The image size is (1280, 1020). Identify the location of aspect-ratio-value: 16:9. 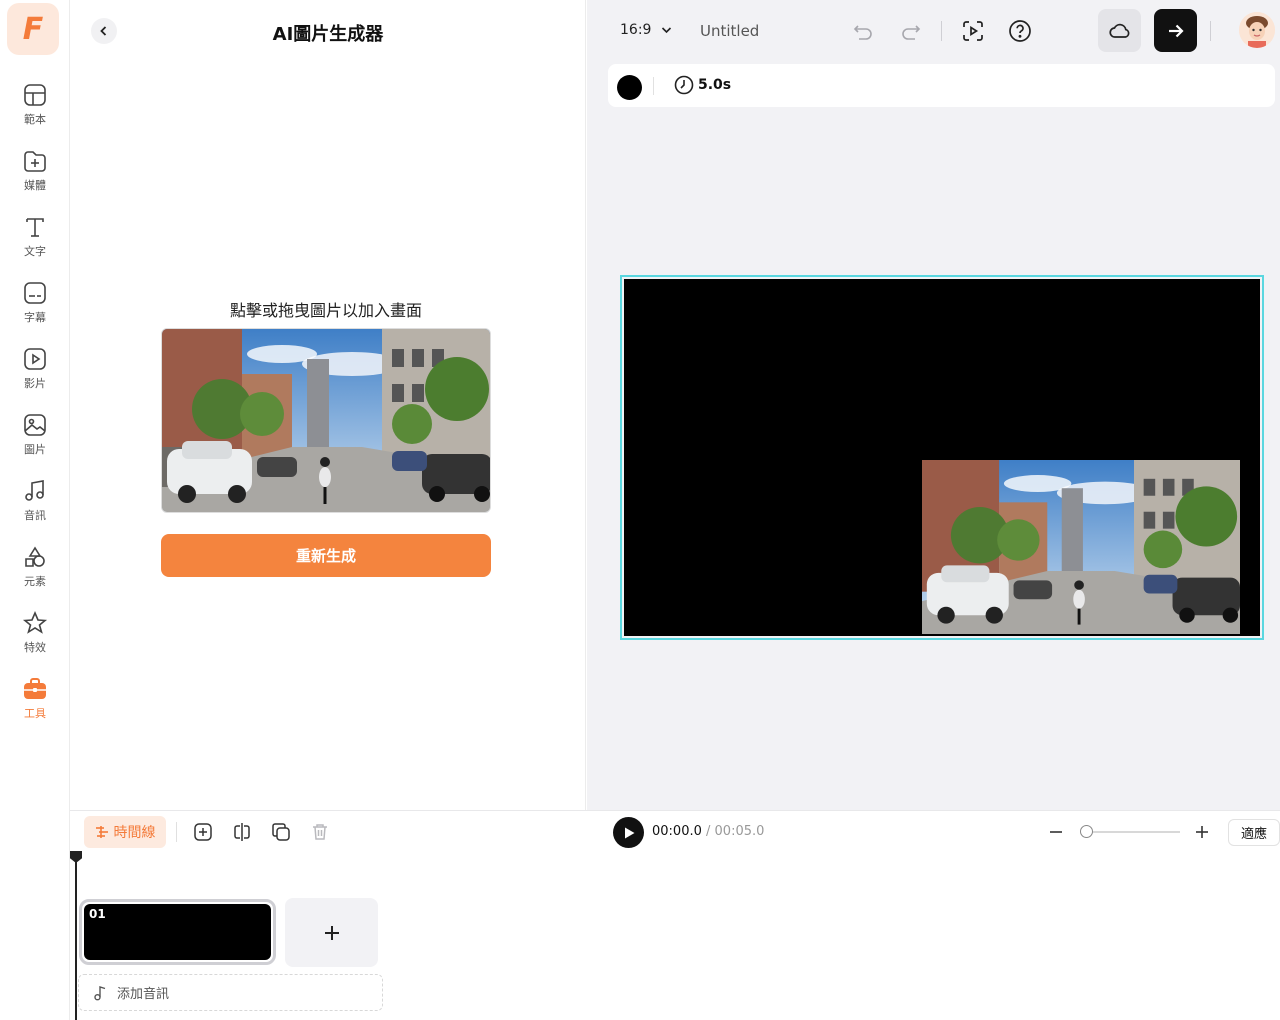
(636, 30).